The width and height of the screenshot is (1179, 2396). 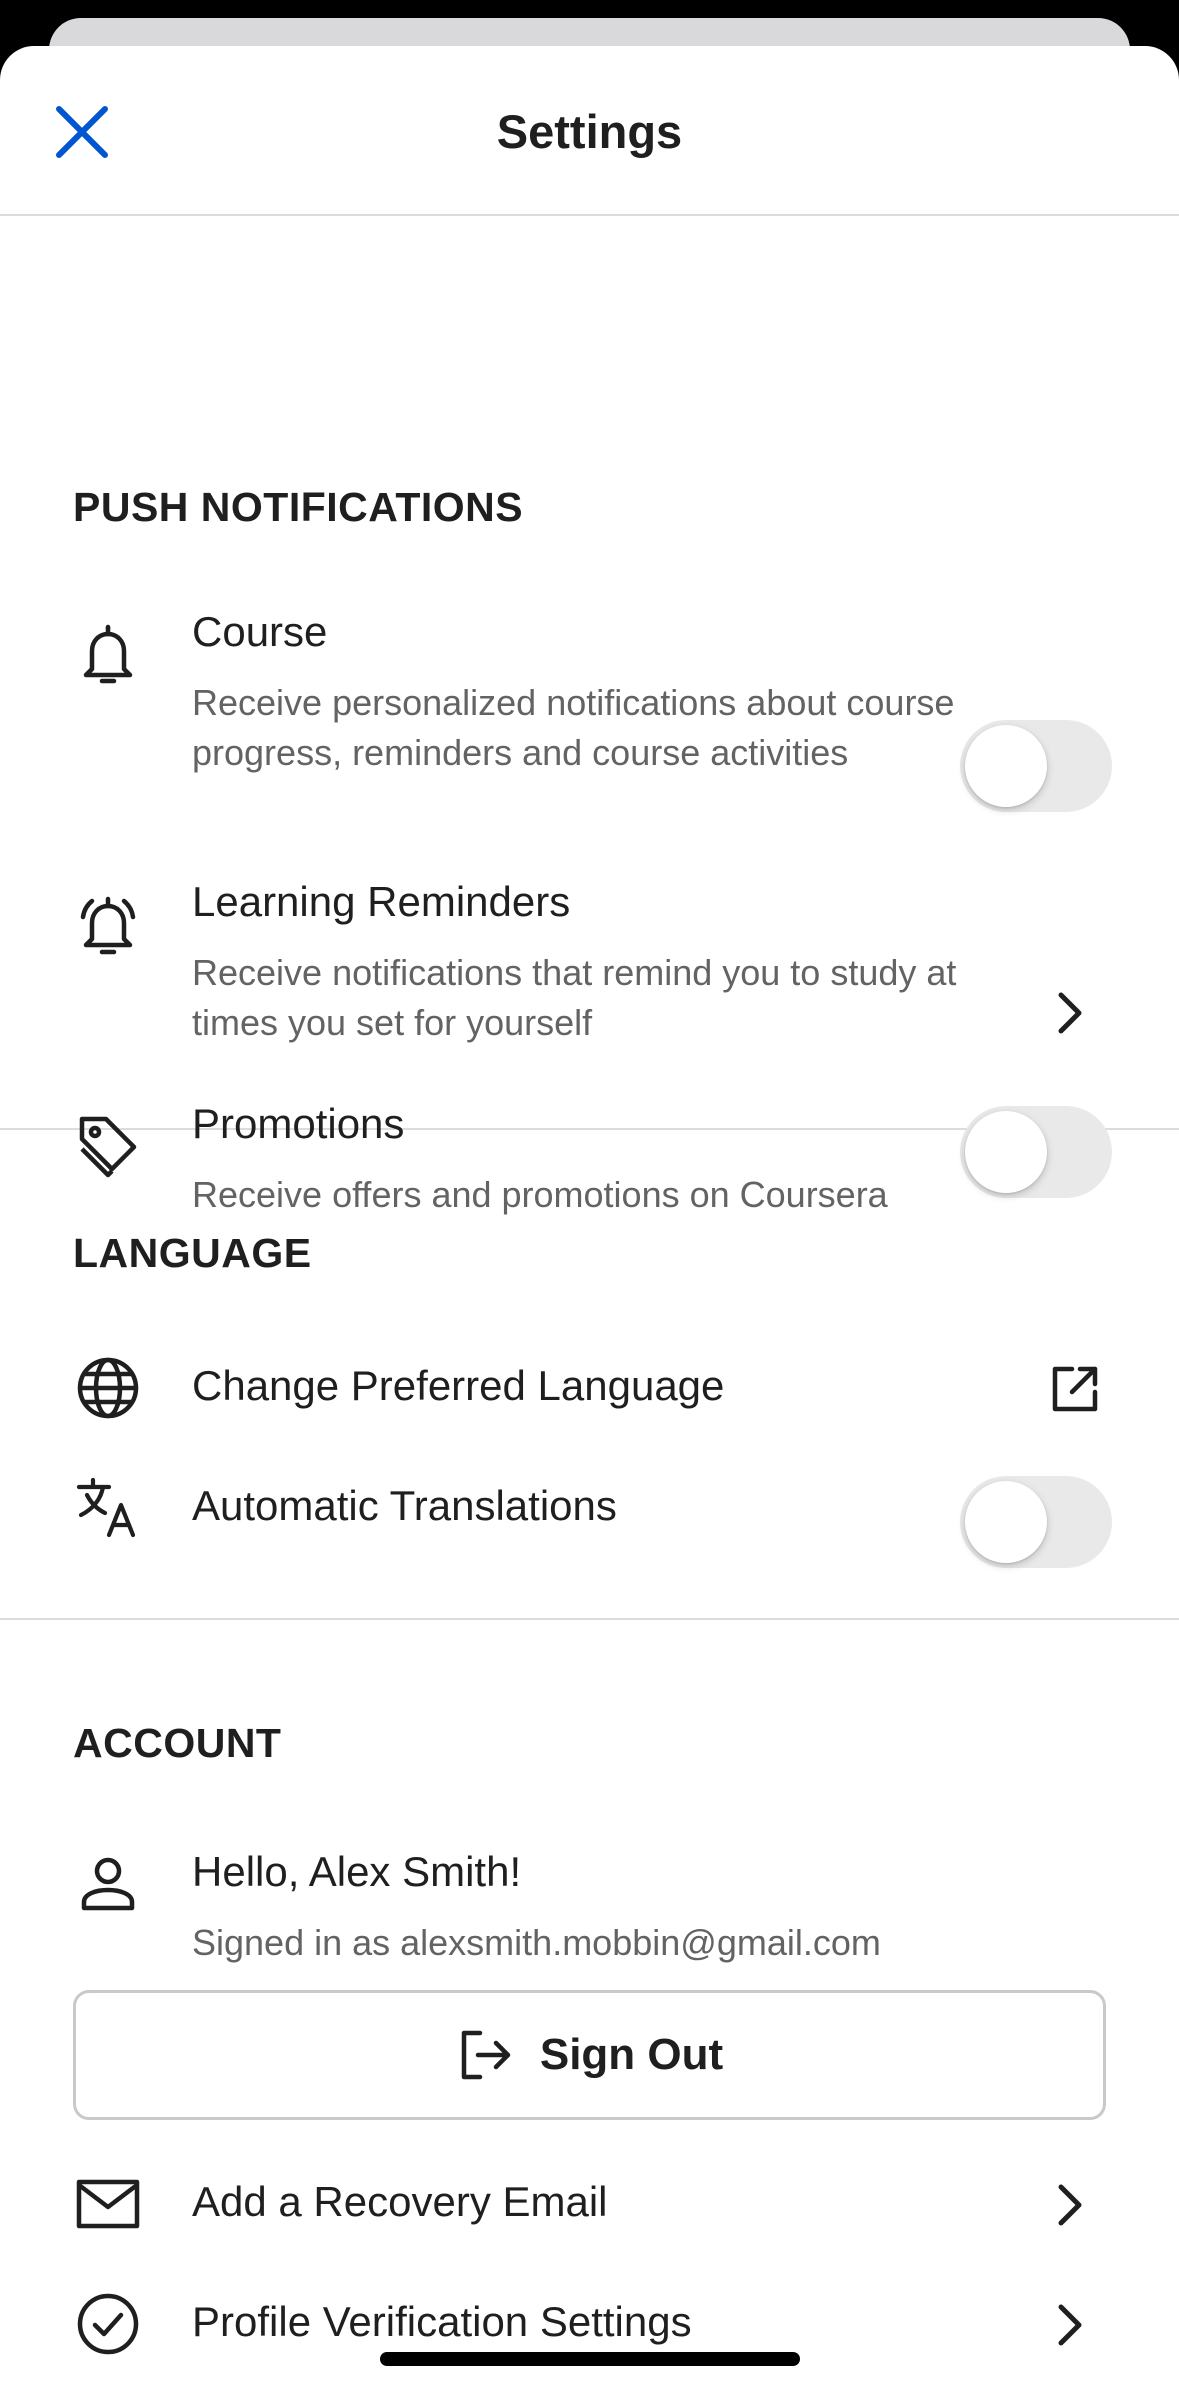 I want to click on setting-row-automatic-translations: Automatic Translations, so click(x=589, y=1522).